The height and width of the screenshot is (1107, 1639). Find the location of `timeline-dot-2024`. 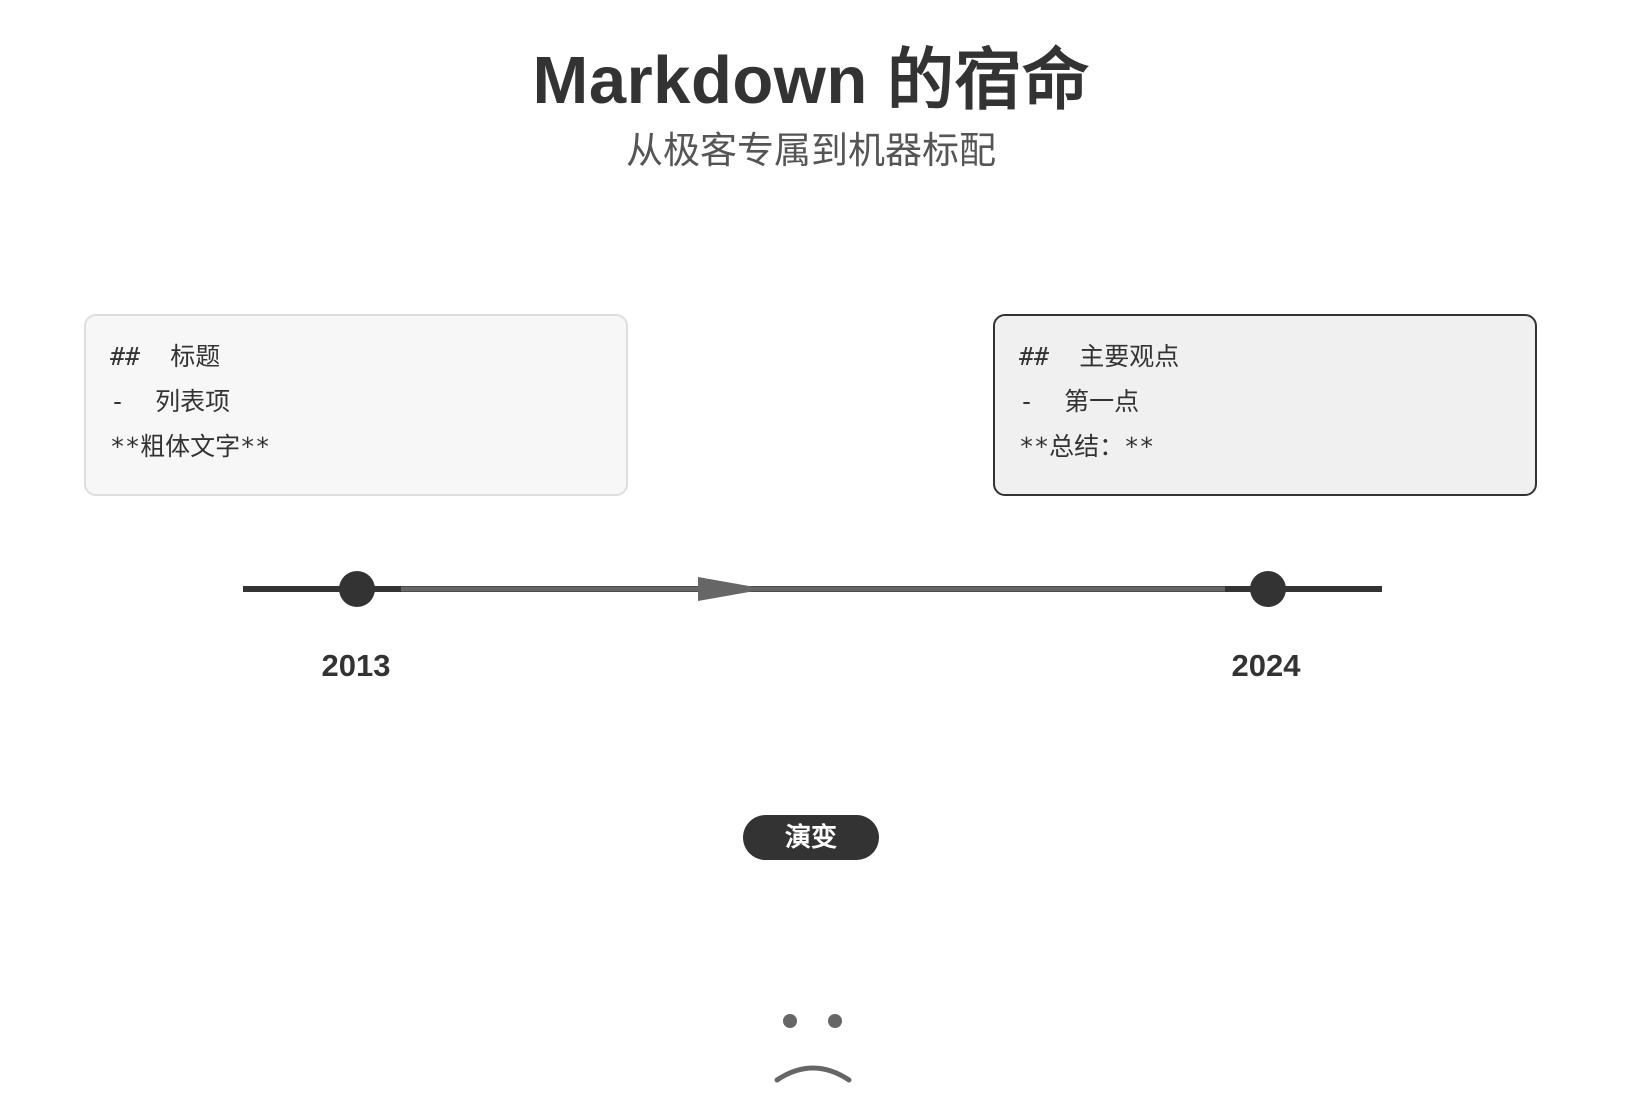

timeline-dot-2024 is located at coordinates (1268, 589).